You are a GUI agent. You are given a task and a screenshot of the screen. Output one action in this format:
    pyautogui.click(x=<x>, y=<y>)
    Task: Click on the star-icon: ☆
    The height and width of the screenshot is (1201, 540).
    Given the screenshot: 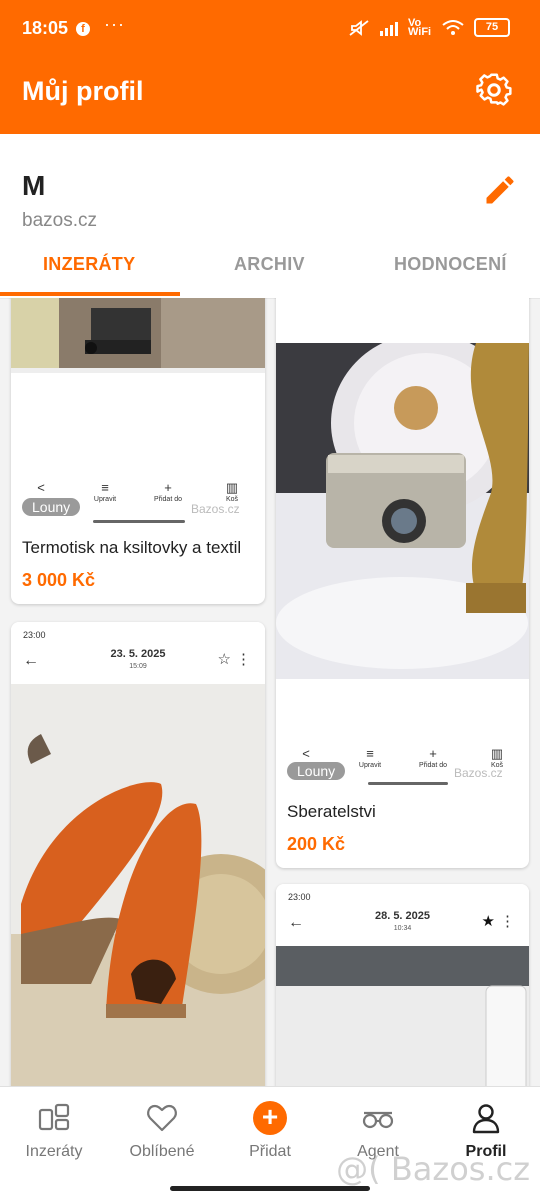 What is the action you would take?
    pyautogui.click(x=224, y=659)
    